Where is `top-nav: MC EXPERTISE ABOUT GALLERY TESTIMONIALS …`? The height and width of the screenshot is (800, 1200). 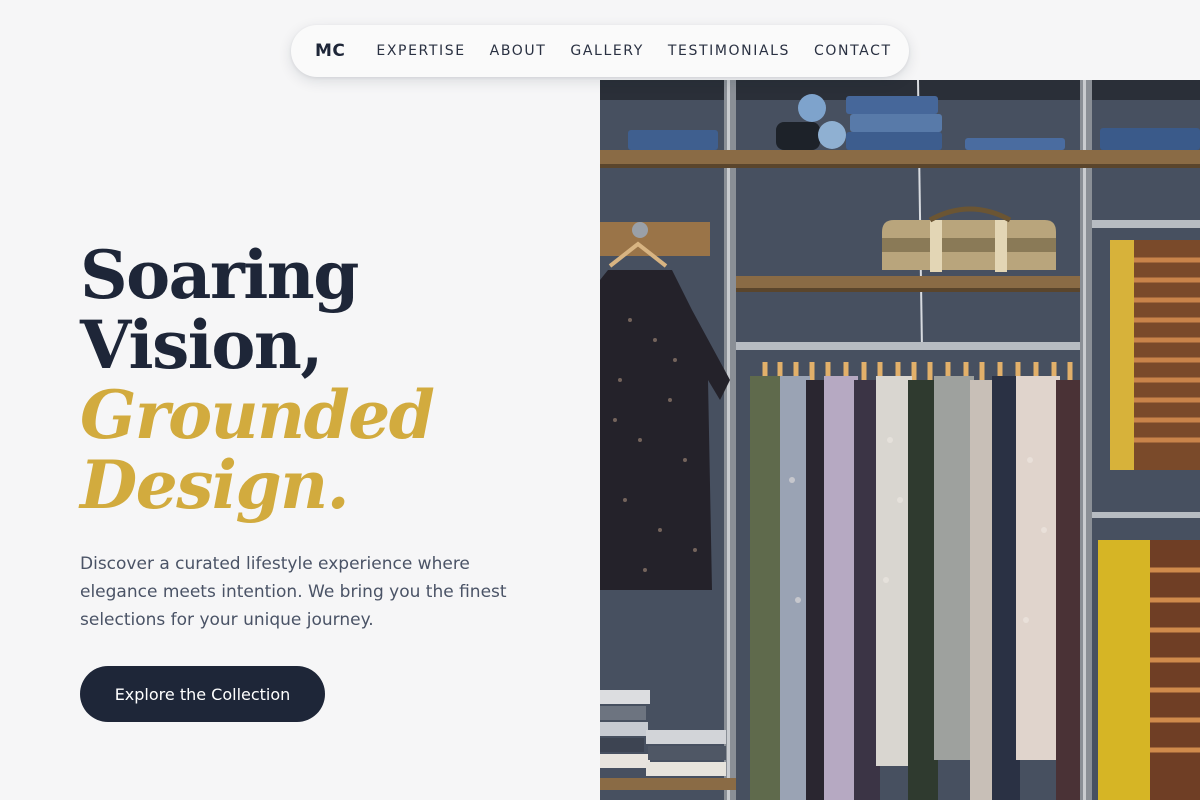 top-nav: MC EXPERTISE ABOUT GALLERY TESTIMONIALS … is located at coordinates (600, 51).